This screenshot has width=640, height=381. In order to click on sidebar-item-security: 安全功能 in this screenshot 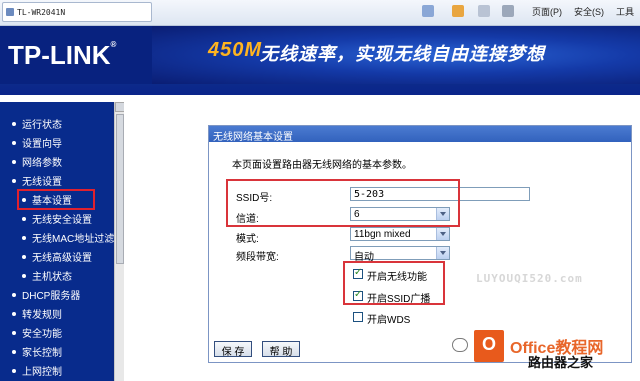, I will do `click(37, 332)`.